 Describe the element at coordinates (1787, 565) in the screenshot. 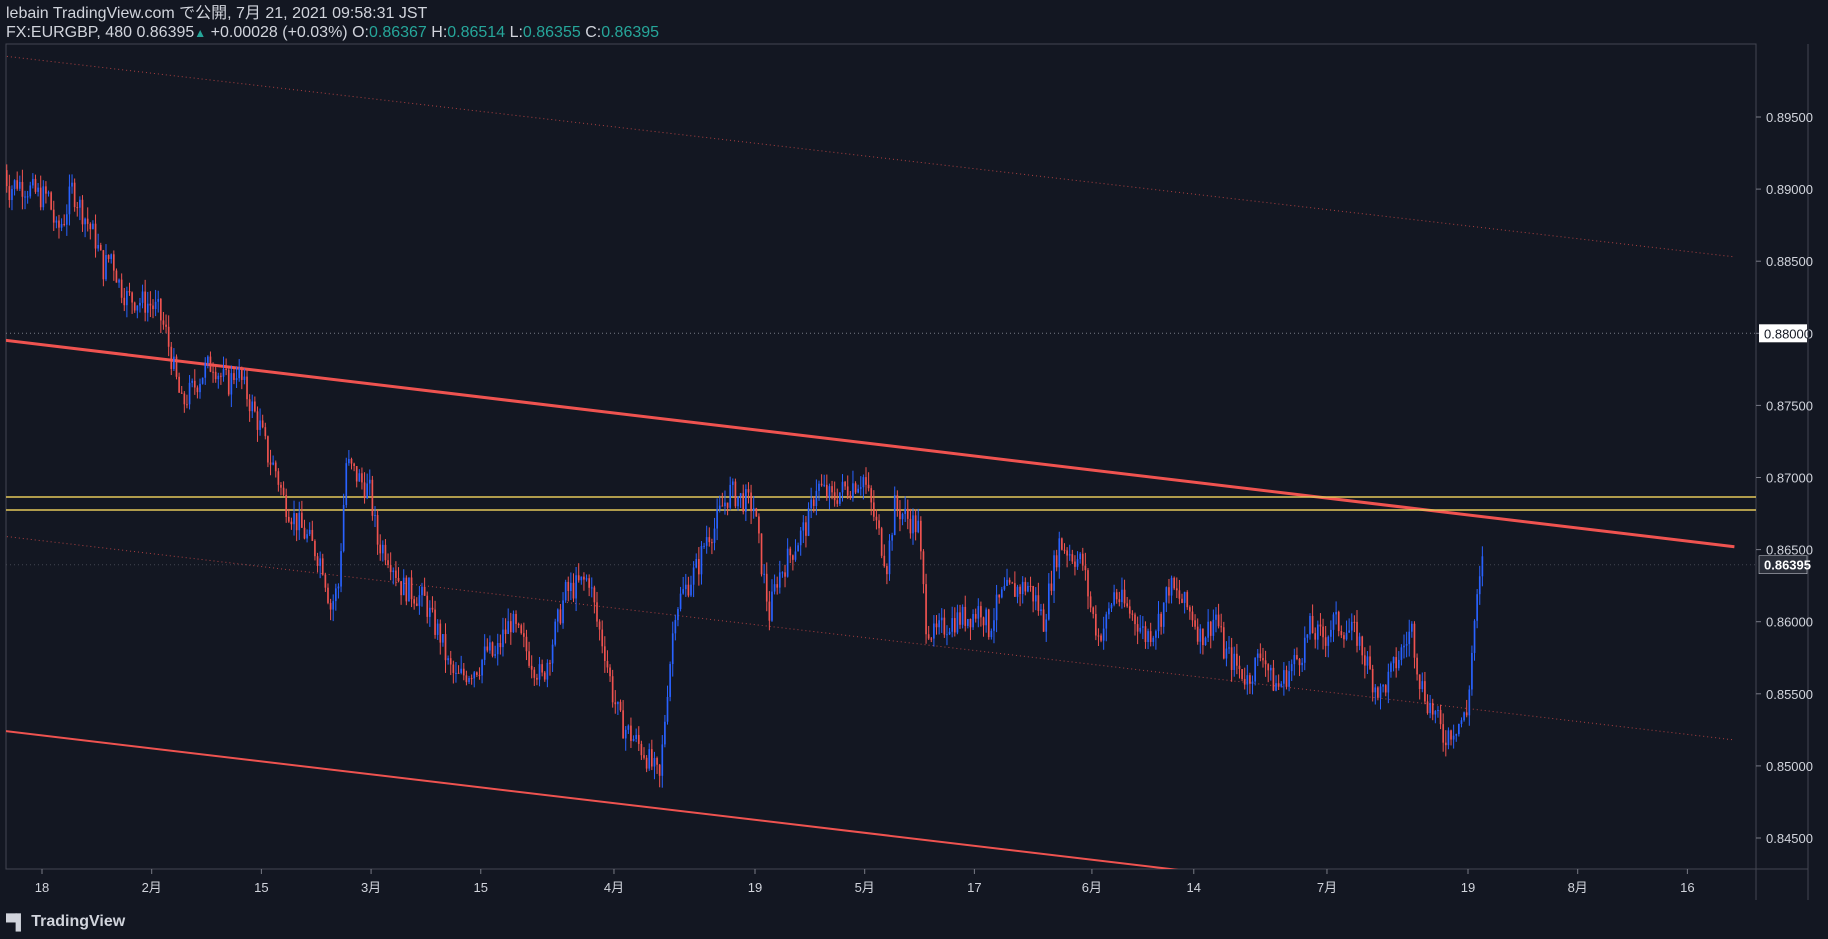

I see `current-price-label: 0.86395` at that location.